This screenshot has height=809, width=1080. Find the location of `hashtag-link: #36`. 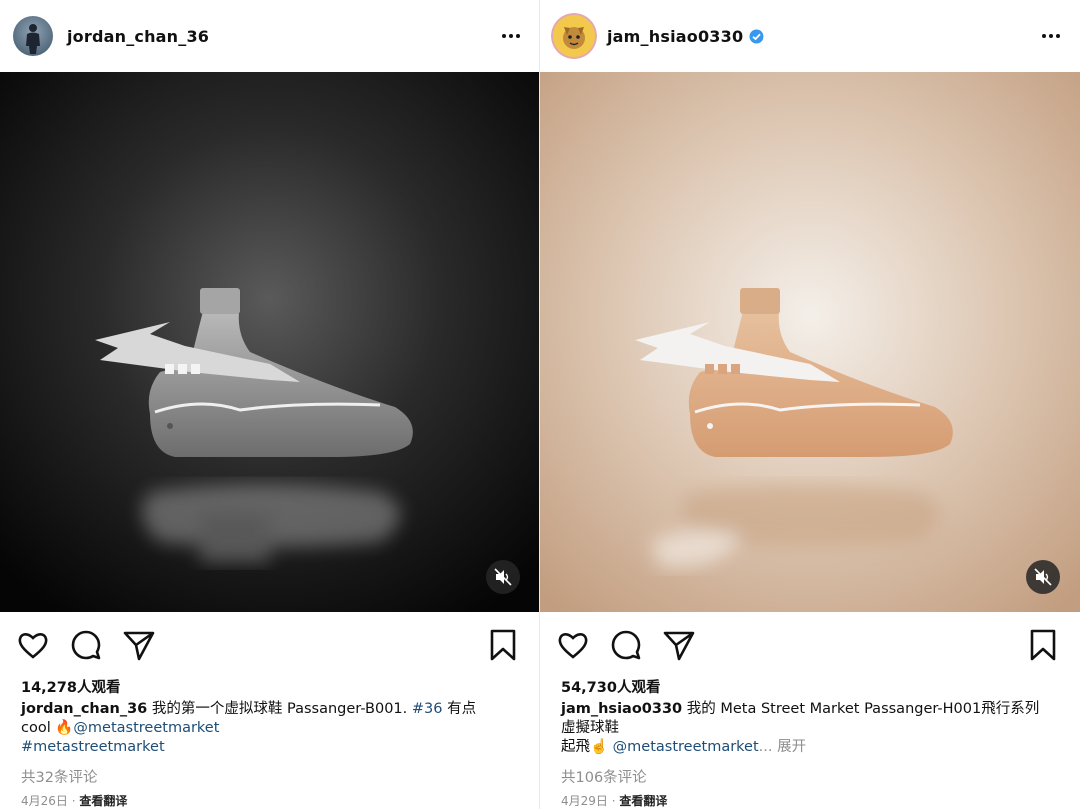

hashtag-link: #36 is located at coordinates (427, 709).